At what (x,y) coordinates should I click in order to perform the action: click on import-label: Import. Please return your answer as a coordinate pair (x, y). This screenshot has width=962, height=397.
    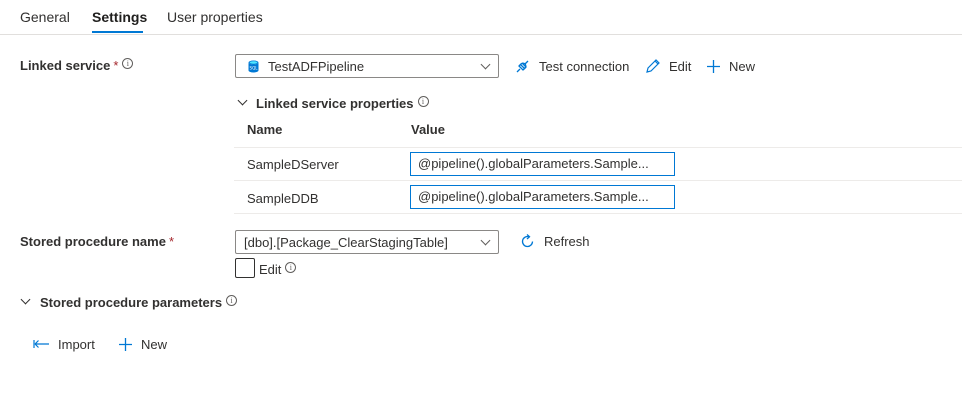
    Looking at the image, I should click on (76, 344).